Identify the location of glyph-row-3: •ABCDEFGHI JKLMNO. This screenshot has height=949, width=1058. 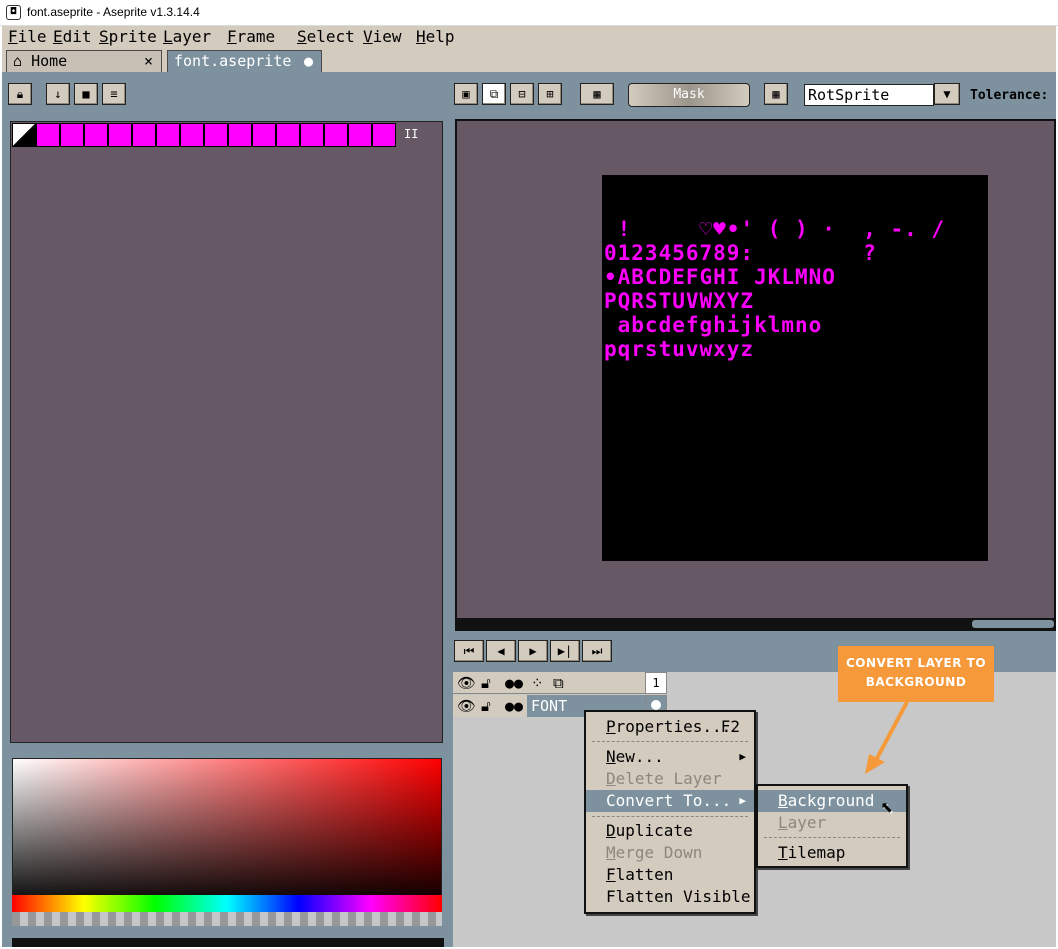
(720, 277).